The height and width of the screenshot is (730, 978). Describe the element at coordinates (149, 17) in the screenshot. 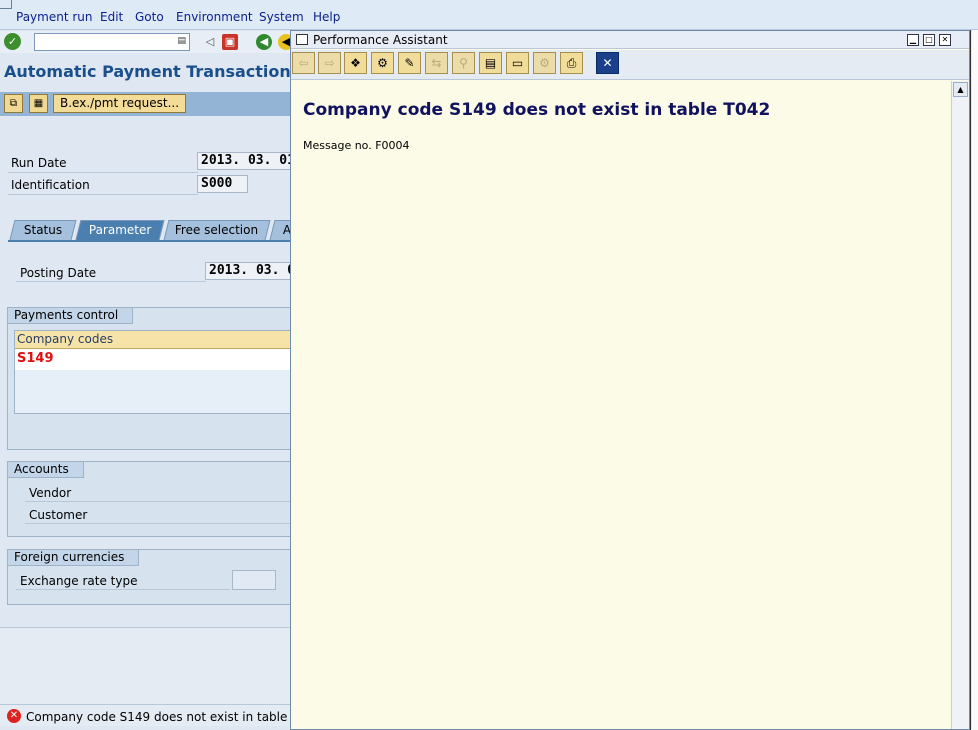

I see `menu-item-goto: Goto` at that location.